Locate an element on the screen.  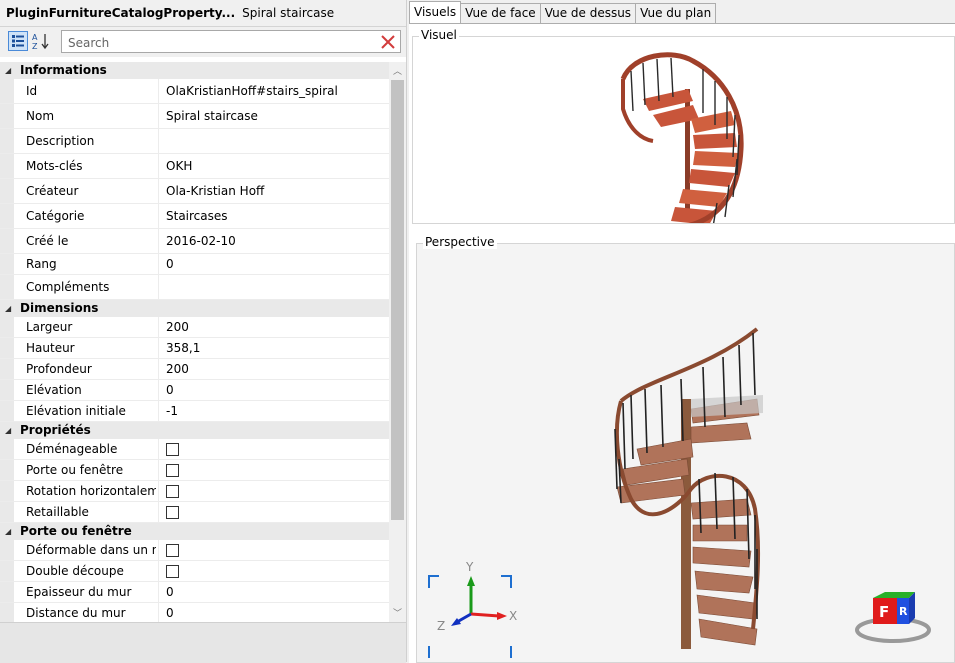
property-row-largeur: Largeur 200 is located at coordinates (203, 327).